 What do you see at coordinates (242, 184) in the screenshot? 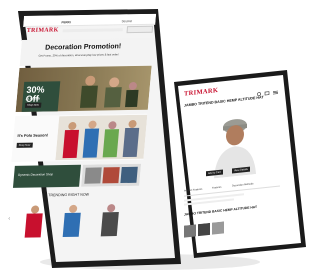
I see `tab-decoration-methods: Decoration Methods` at bounding box center [242, 184].